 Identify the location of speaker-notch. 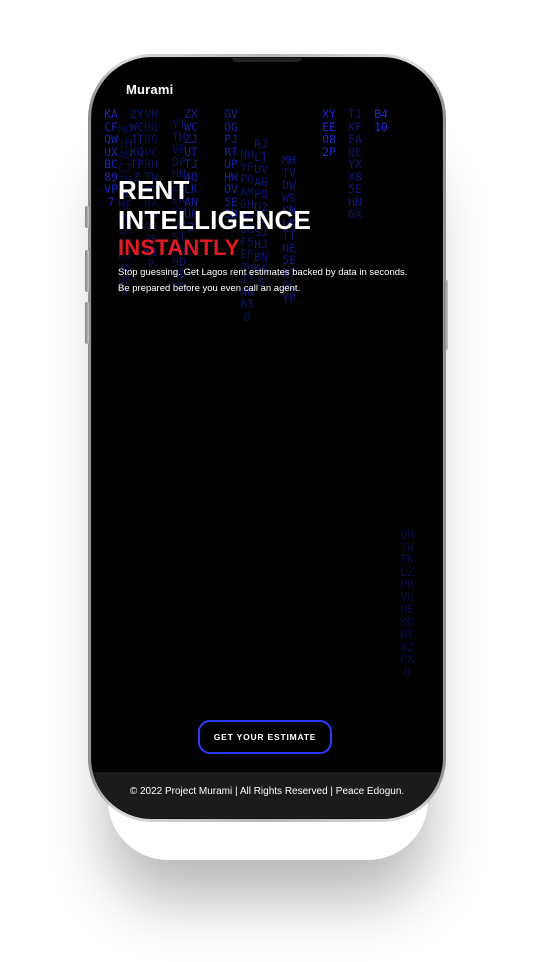
(267, 60).